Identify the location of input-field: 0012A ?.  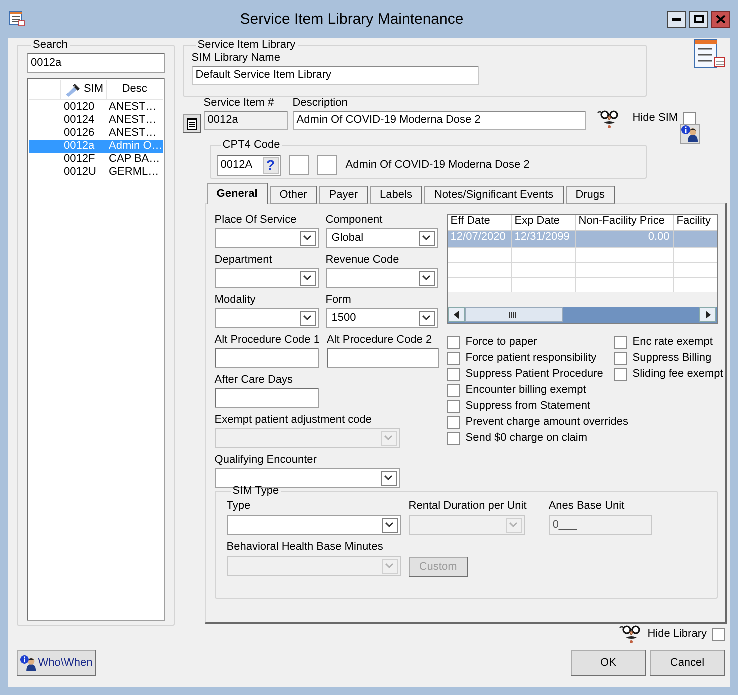
(248, 165).